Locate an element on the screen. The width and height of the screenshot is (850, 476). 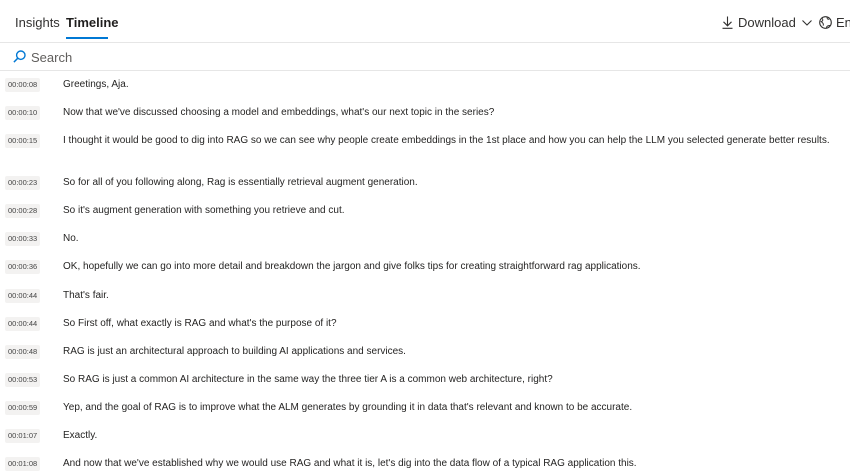
transcript-text: No. is located at coordinates (71, 238).